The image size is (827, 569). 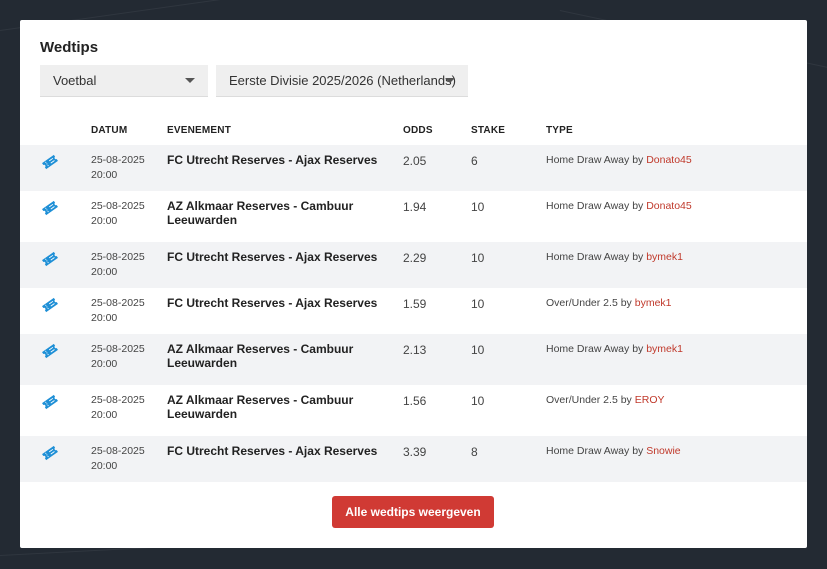 What do you see at coordinates (415, 452) in the screenshot?
I see `tip-odds: 3.39` at bounding box center [415, 452].